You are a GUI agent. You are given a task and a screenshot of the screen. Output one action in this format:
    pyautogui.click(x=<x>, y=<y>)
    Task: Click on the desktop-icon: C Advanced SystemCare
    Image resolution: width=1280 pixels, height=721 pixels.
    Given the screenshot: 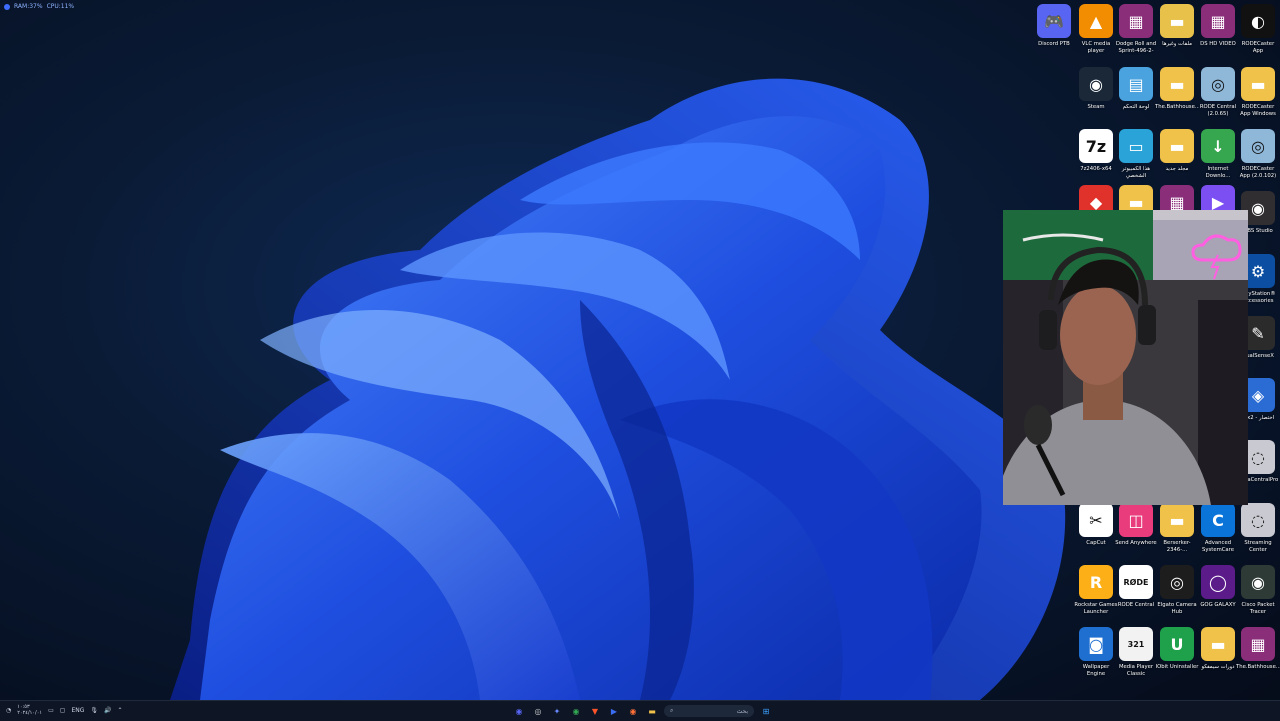 What is the action you would take?
    pyautogui.click(x=1218, y=528)
    